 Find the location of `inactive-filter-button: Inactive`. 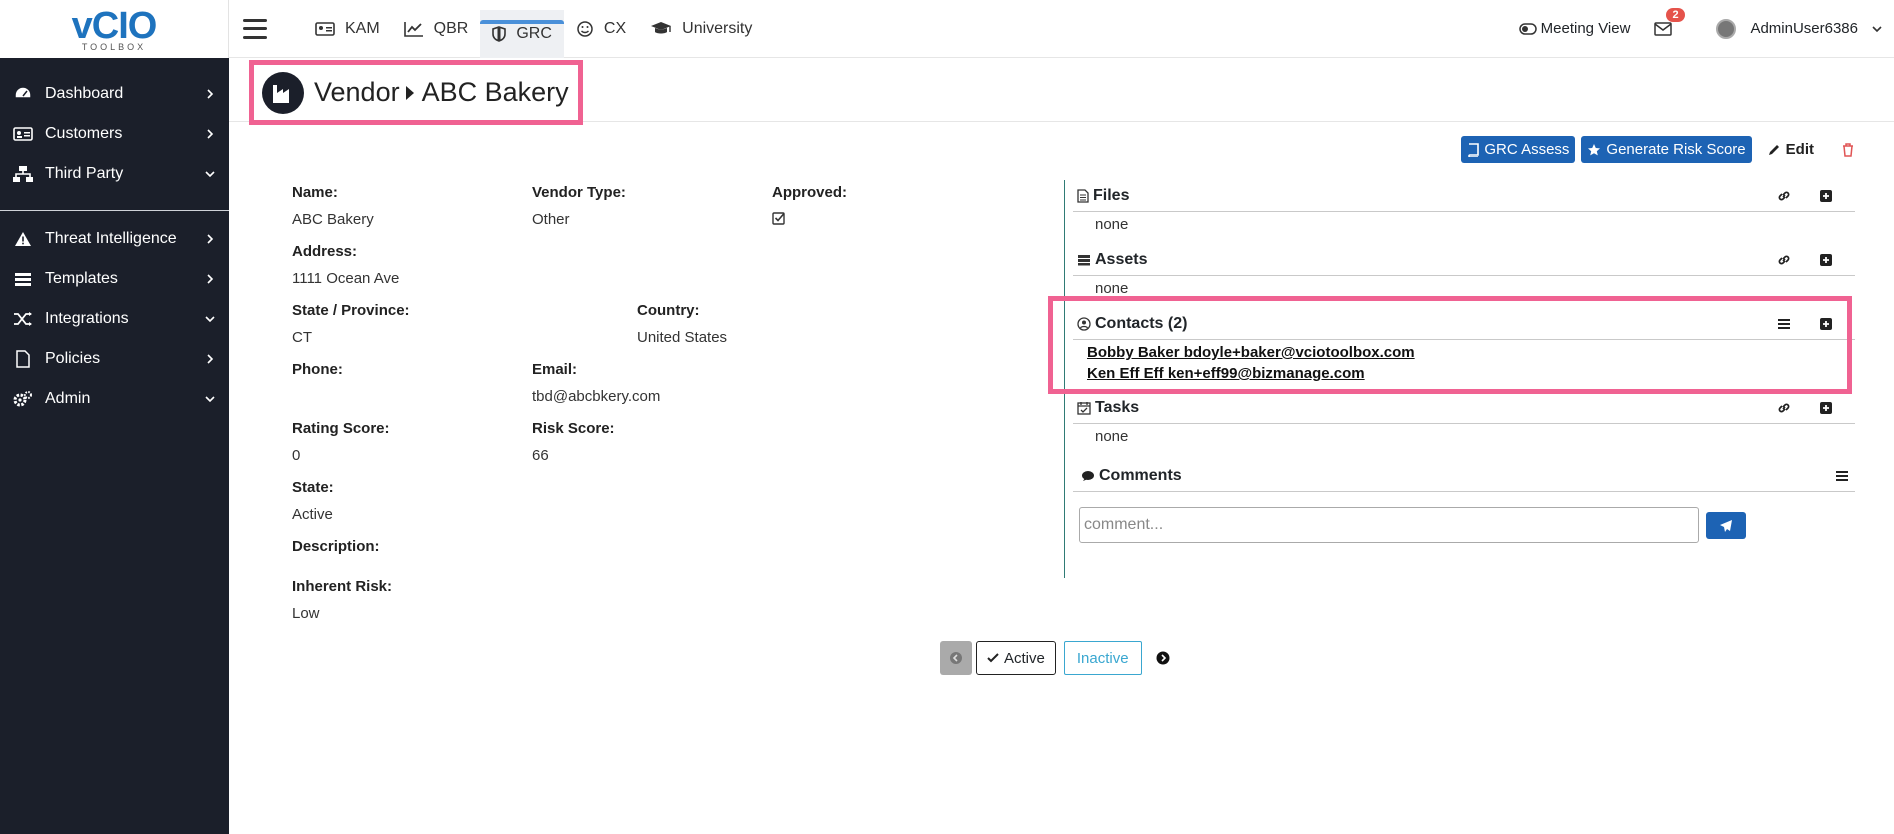

inactive-filter-button: Inactive is located at coordinates (1102, 658).